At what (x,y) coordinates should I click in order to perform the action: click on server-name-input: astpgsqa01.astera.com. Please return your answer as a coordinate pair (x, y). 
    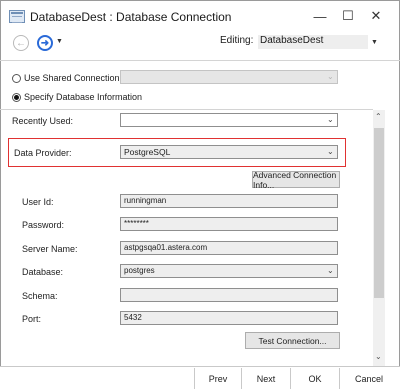
    Looking at the image, I should click on (229, 248).